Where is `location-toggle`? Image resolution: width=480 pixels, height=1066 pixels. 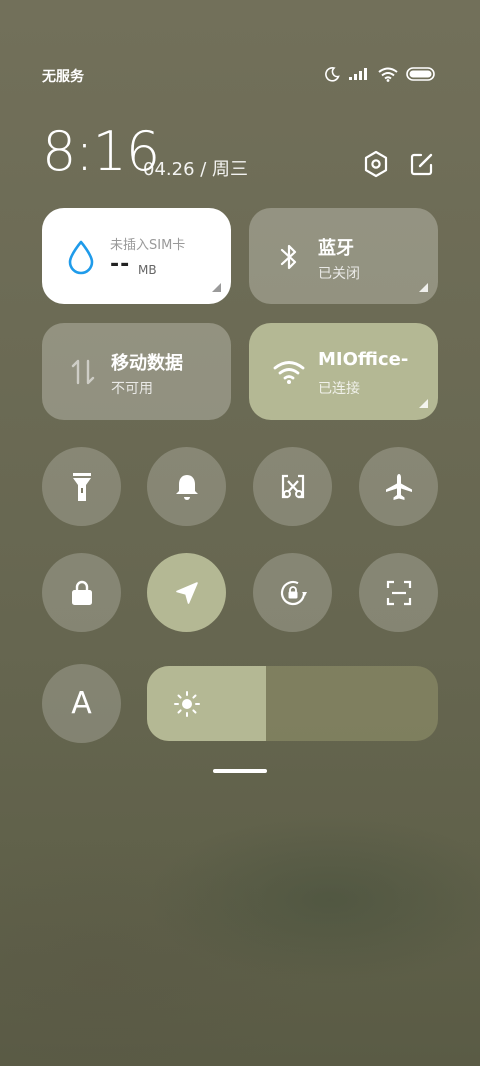
location-toggle is located at coordinates (186, 592).